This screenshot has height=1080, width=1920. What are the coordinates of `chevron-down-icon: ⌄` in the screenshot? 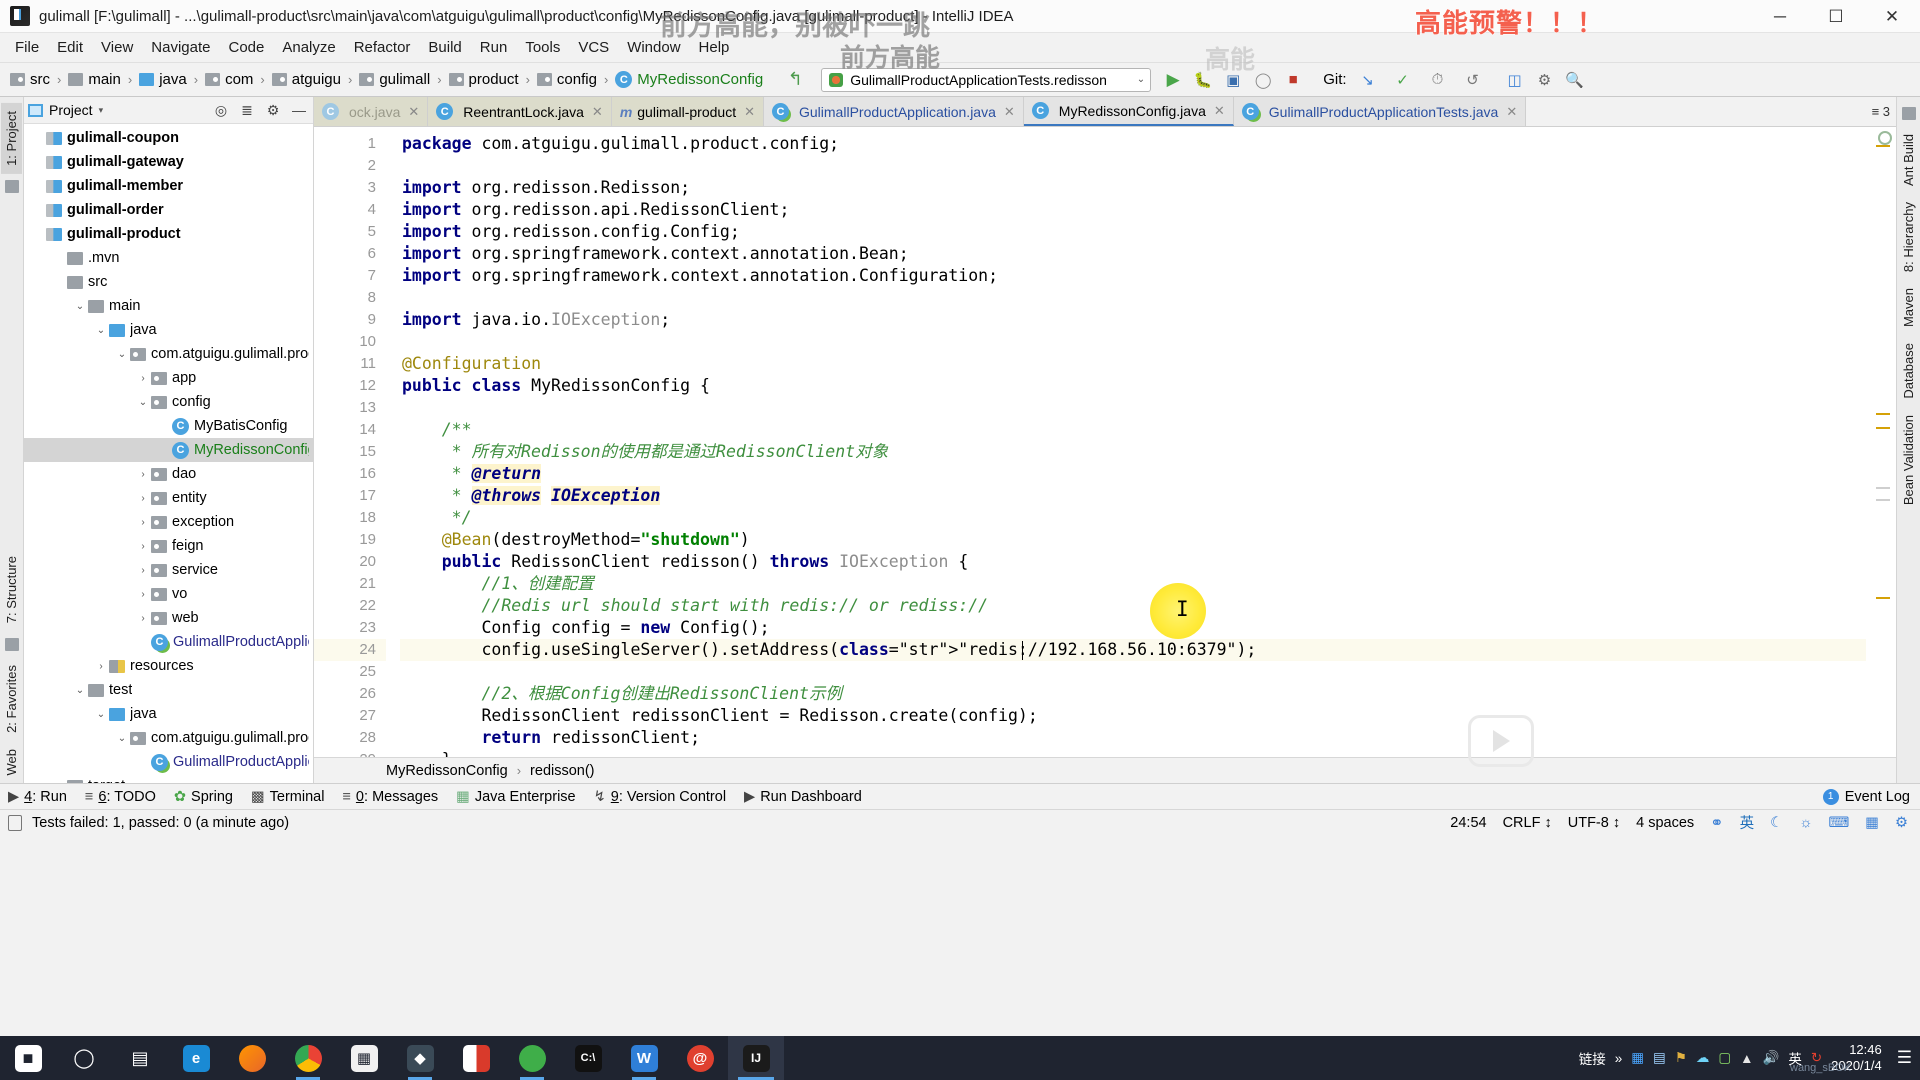 It's located at (1141, 79).